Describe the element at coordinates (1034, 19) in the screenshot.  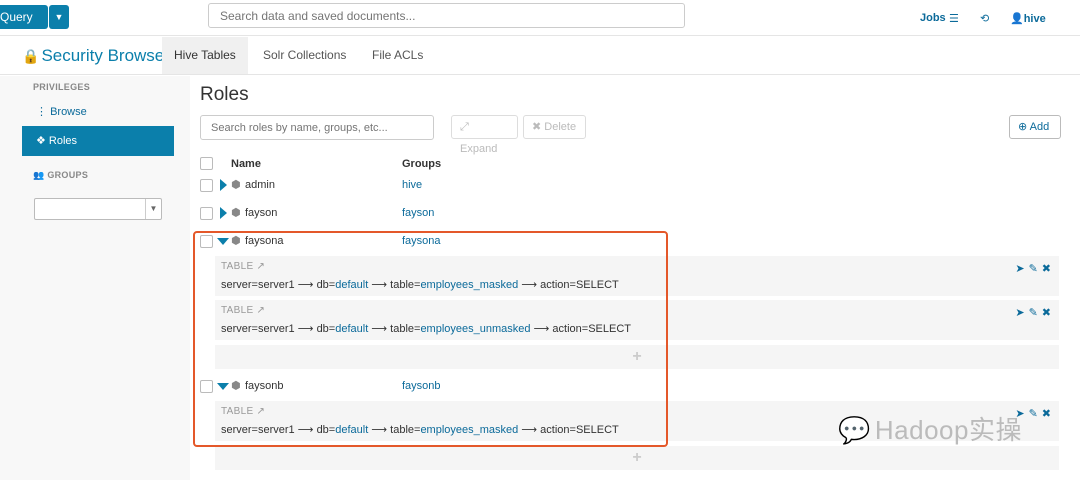
I see `user-name: hive` at that location.